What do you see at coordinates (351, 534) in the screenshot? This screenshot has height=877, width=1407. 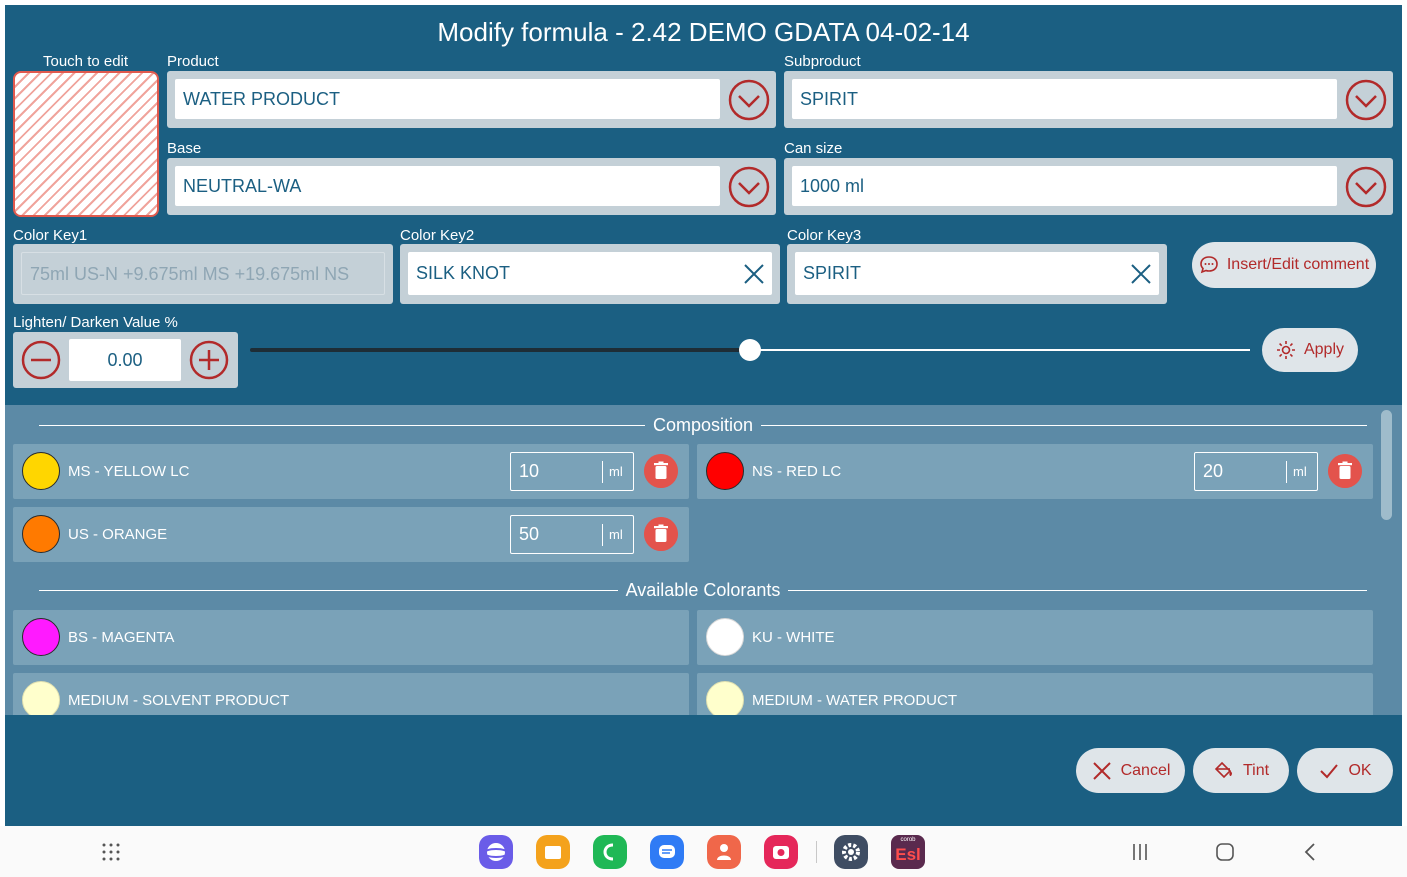 I see `composition-row: US - ORANGE 50 ml` at bounding box center [351, 534].